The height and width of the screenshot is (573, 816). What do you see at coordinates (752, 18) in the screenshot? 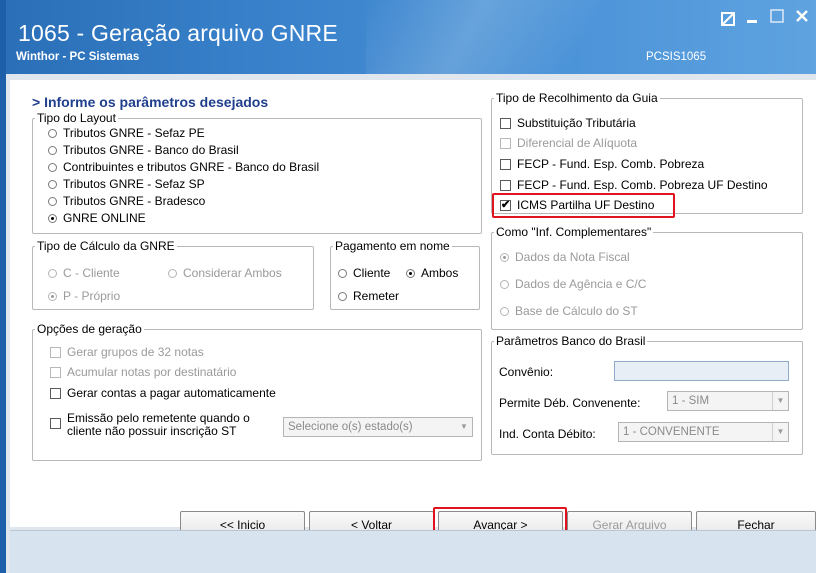
I see `minimize-icon` at bounding box center [752, 18].